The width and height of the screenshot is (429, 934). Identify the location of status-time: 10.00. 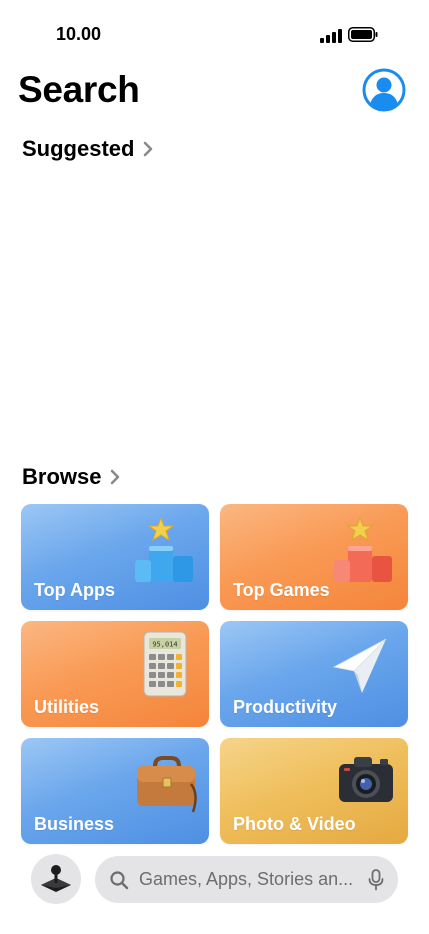
(79, 34).